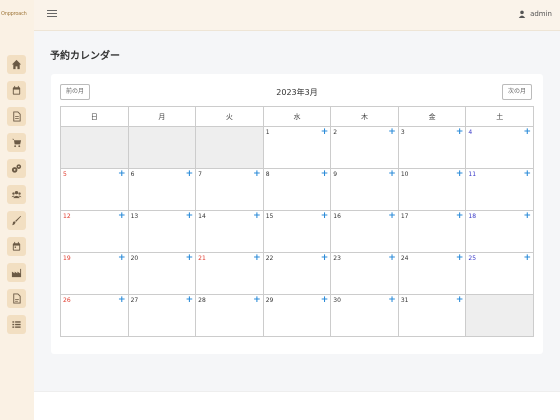 Image resolution: width=560 pixels, height=420 pixels. I want to click on day-number: 9, so click(335, 174).